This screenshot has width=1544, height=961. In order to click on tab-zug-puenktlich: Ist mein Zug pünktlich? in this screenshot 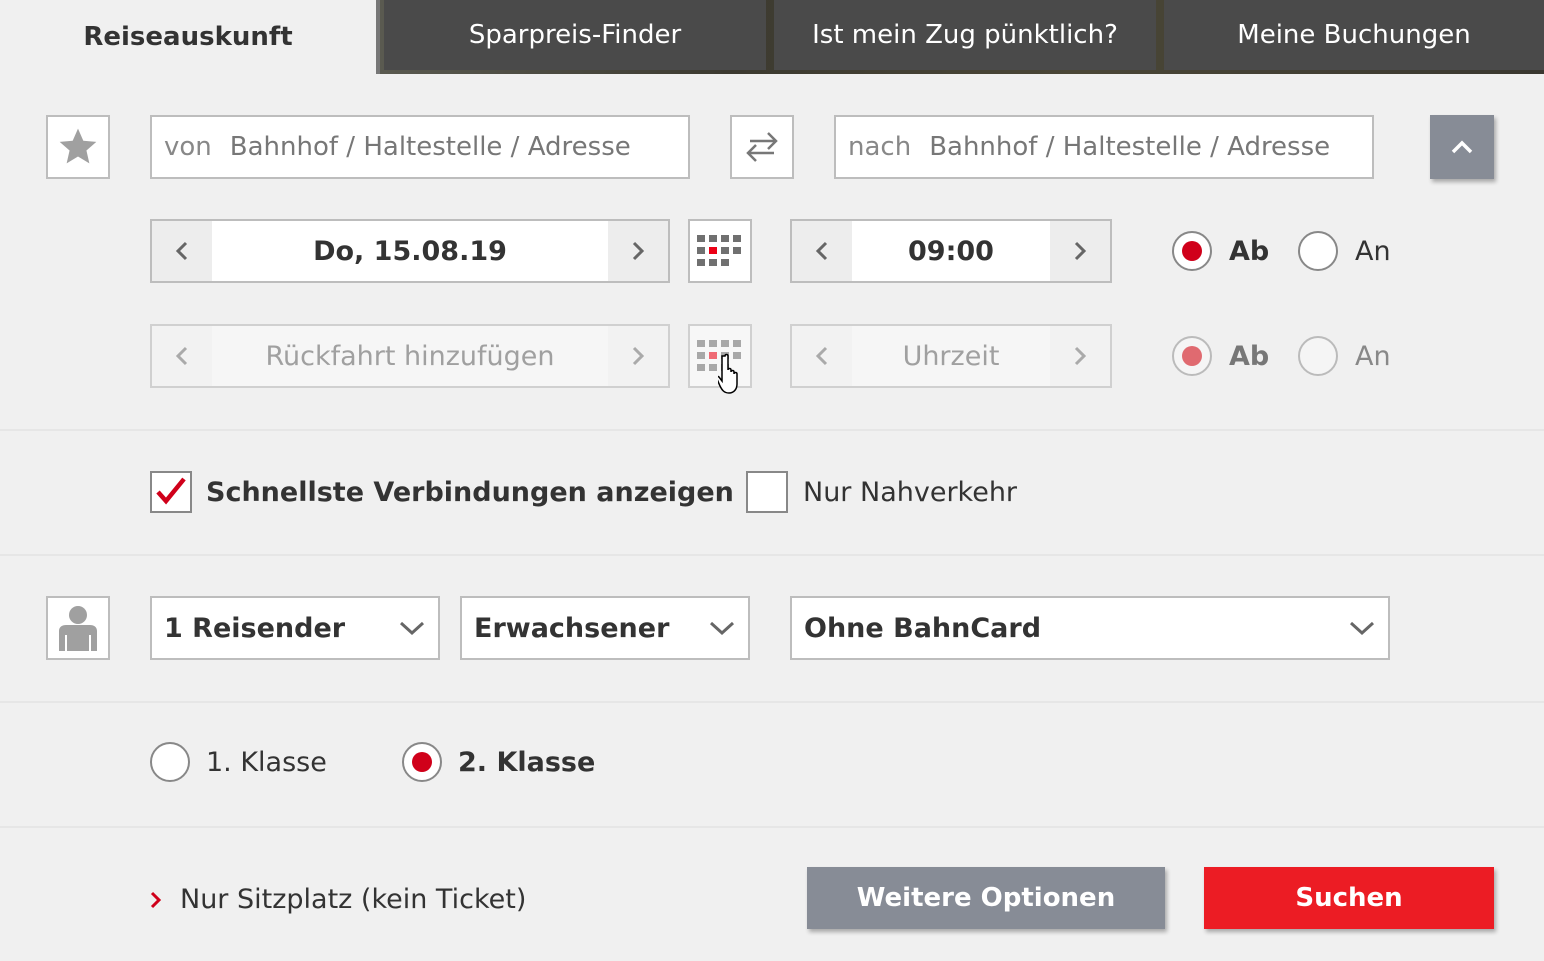, I will do `click(965, 35)`.